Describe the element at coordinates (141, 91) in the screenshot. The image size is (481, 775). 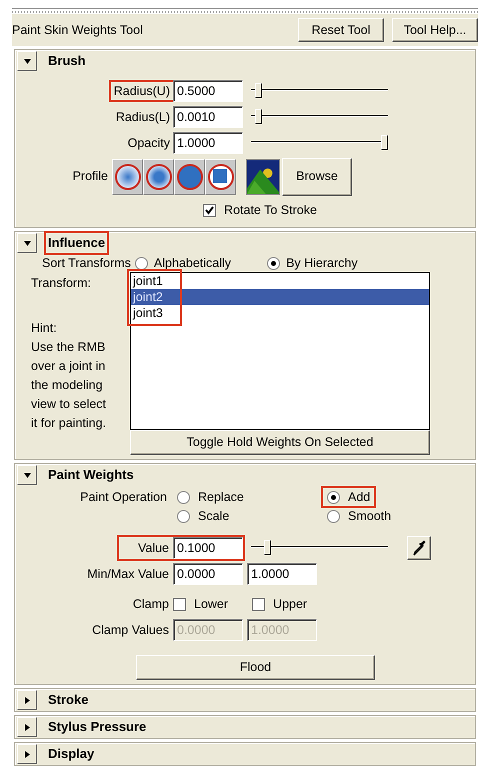
I see `field-label: Radius(U)` at that location.